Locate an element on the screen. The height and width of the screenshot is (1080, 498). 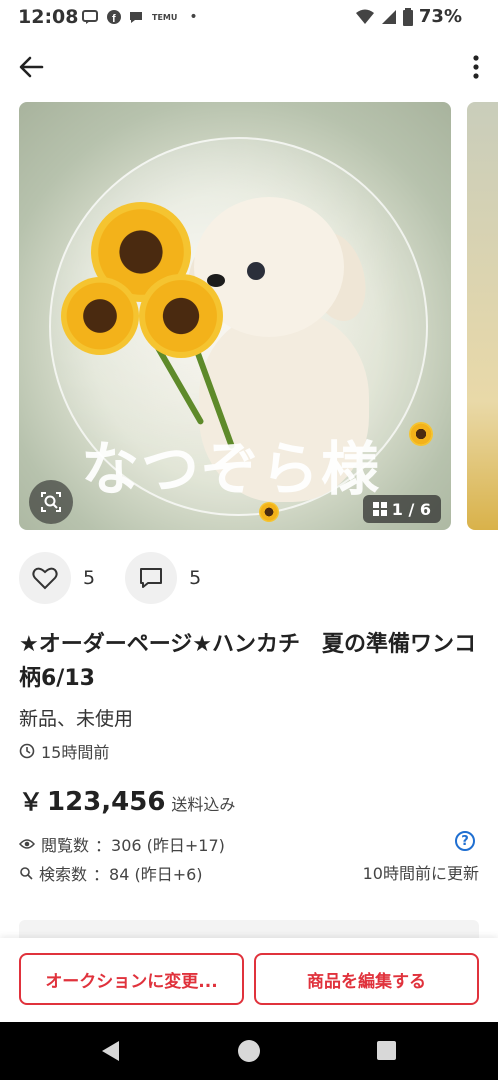
product-condition: 新品、未使用 is located at coordinates (76, 719).